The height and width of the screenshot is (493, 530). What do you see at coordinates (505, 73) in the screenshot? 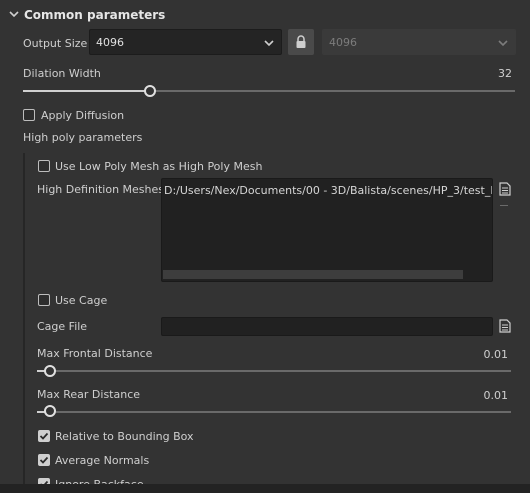
I see `dilation-width-value: 32` at bounding box center [505, 73].